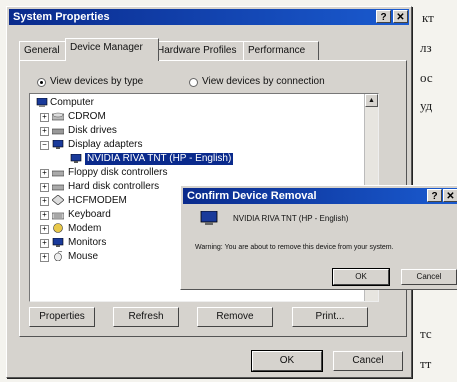 The image size is (457, 382). What do you see at coordinates (58, 116) in the screenshot?
I see `cdrom-icon` at bounding box center [58, 116].